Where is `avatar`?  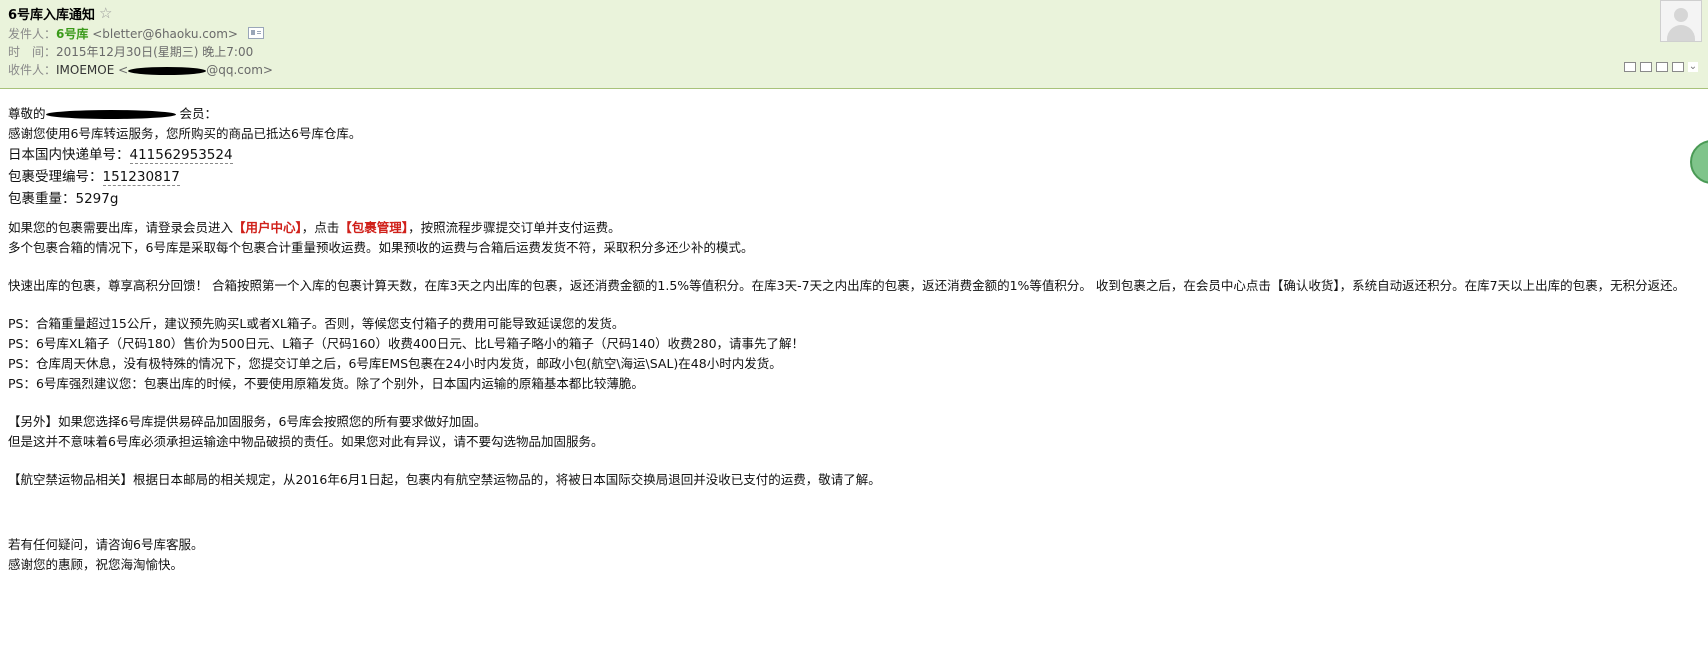
avatar is located at coordinates (1681, 21).